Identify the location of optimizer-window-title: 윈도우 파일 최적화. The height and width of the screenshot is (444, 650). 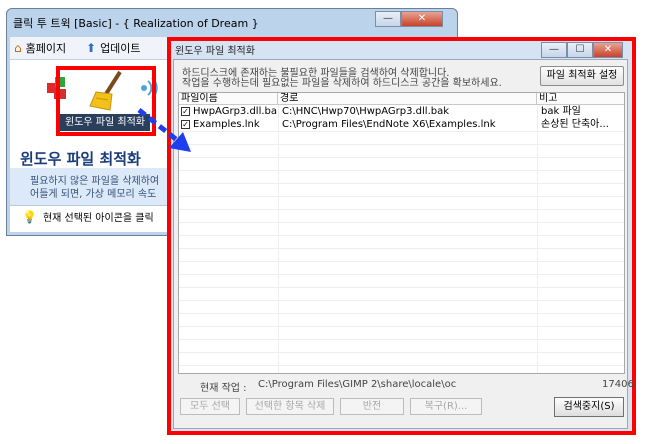
(215, 51).